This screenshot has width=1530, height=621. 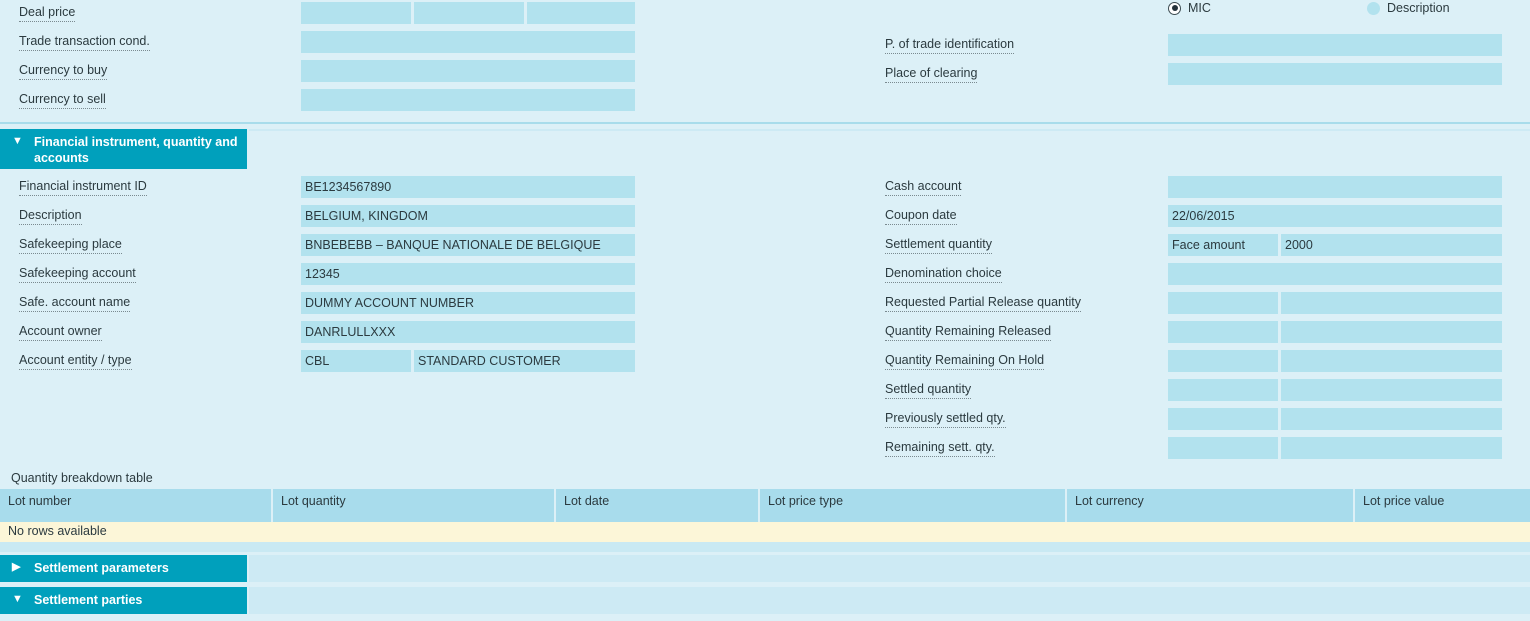 What do you see at coordinates (101, 568) in the screenshot?
I see `section-header-settlement-parameters-label: Settlement parameters` at bounding box center [101, 568].